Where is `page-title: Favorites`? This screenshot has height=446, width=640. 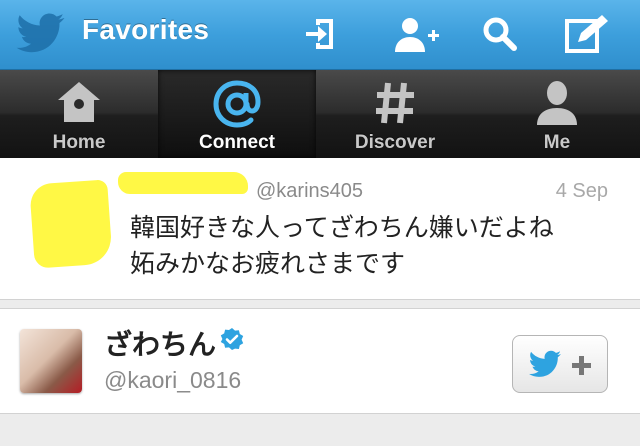
page-title: Favorites is located at coordinates (146, 29).